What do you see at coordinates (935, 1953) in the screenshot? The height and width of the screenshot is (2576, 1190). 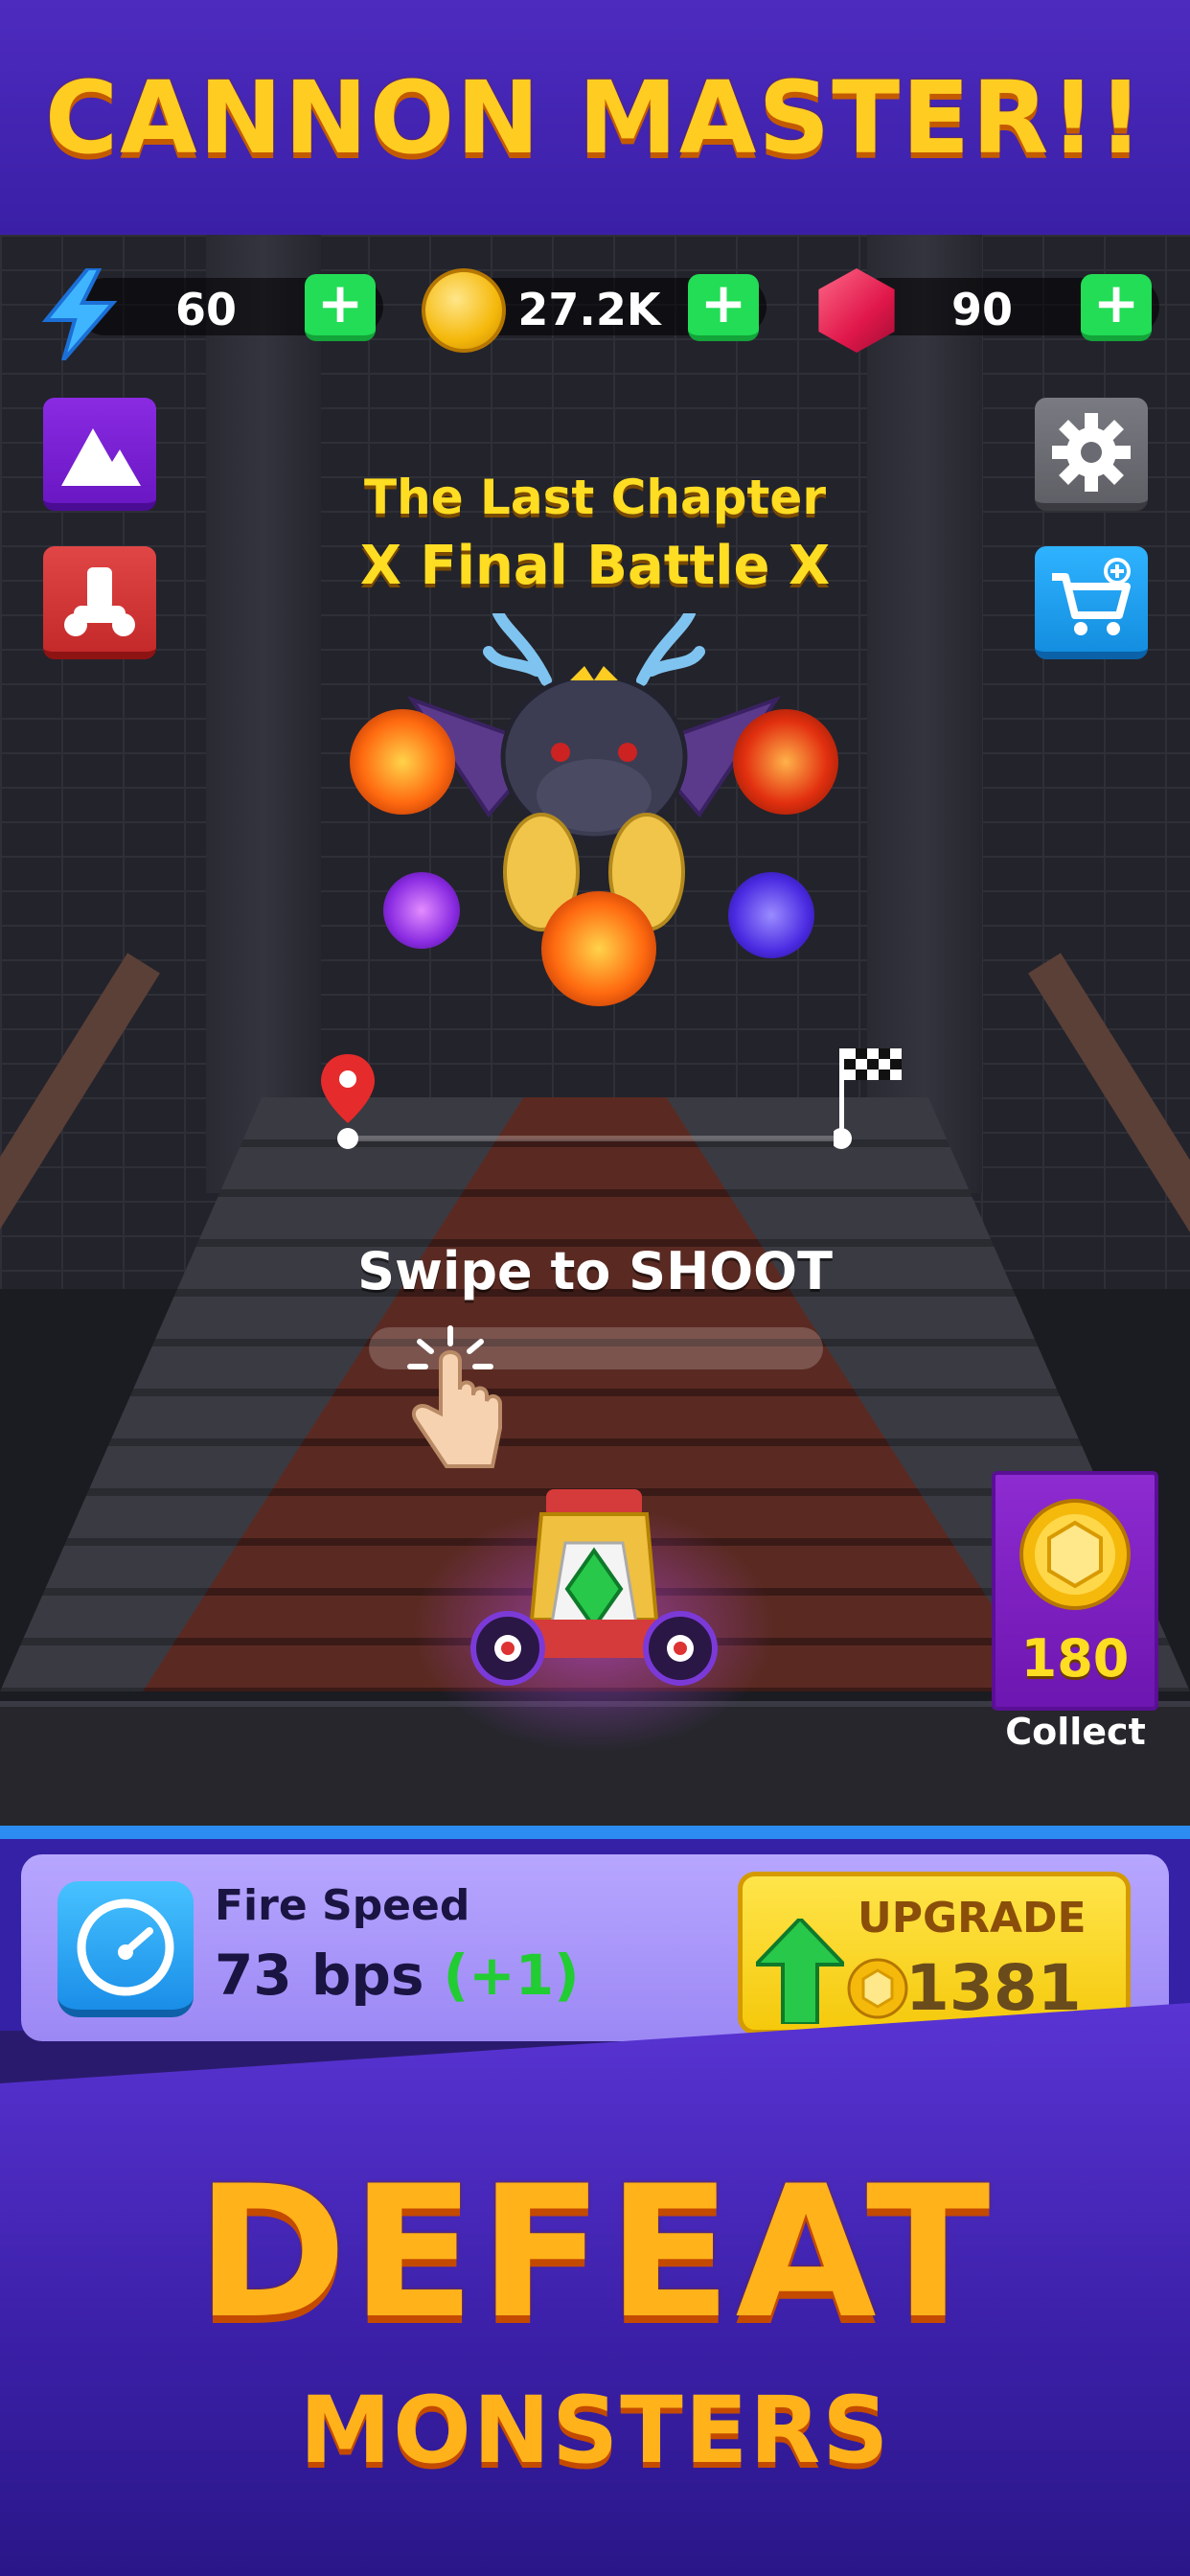 I see `upgrade-button: UPGRADE 1381` at bounding box center [935, 1953].